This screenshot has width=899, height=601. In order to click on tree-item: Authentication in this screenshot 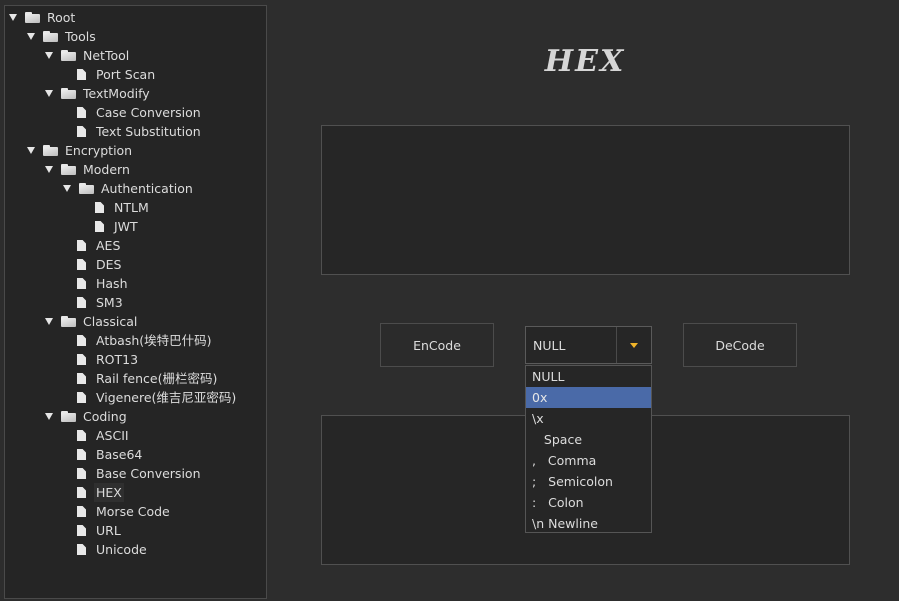, I will do `click(128, 188)`.